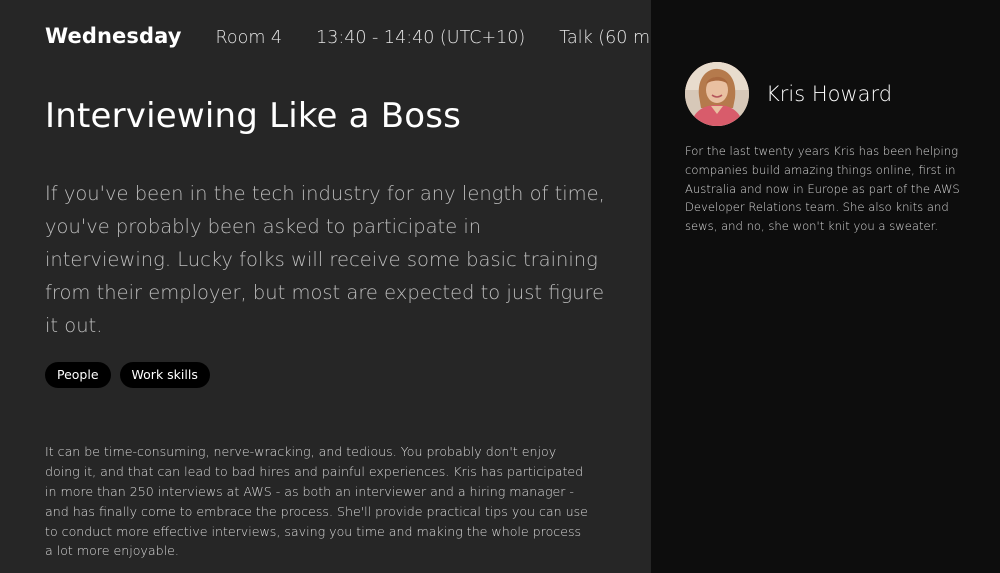 The image size is (1000, 573). Describe the element at coordinates (253, 116) in the screenshot. I see `session-title: Interviewing Like a Boss` at that location.